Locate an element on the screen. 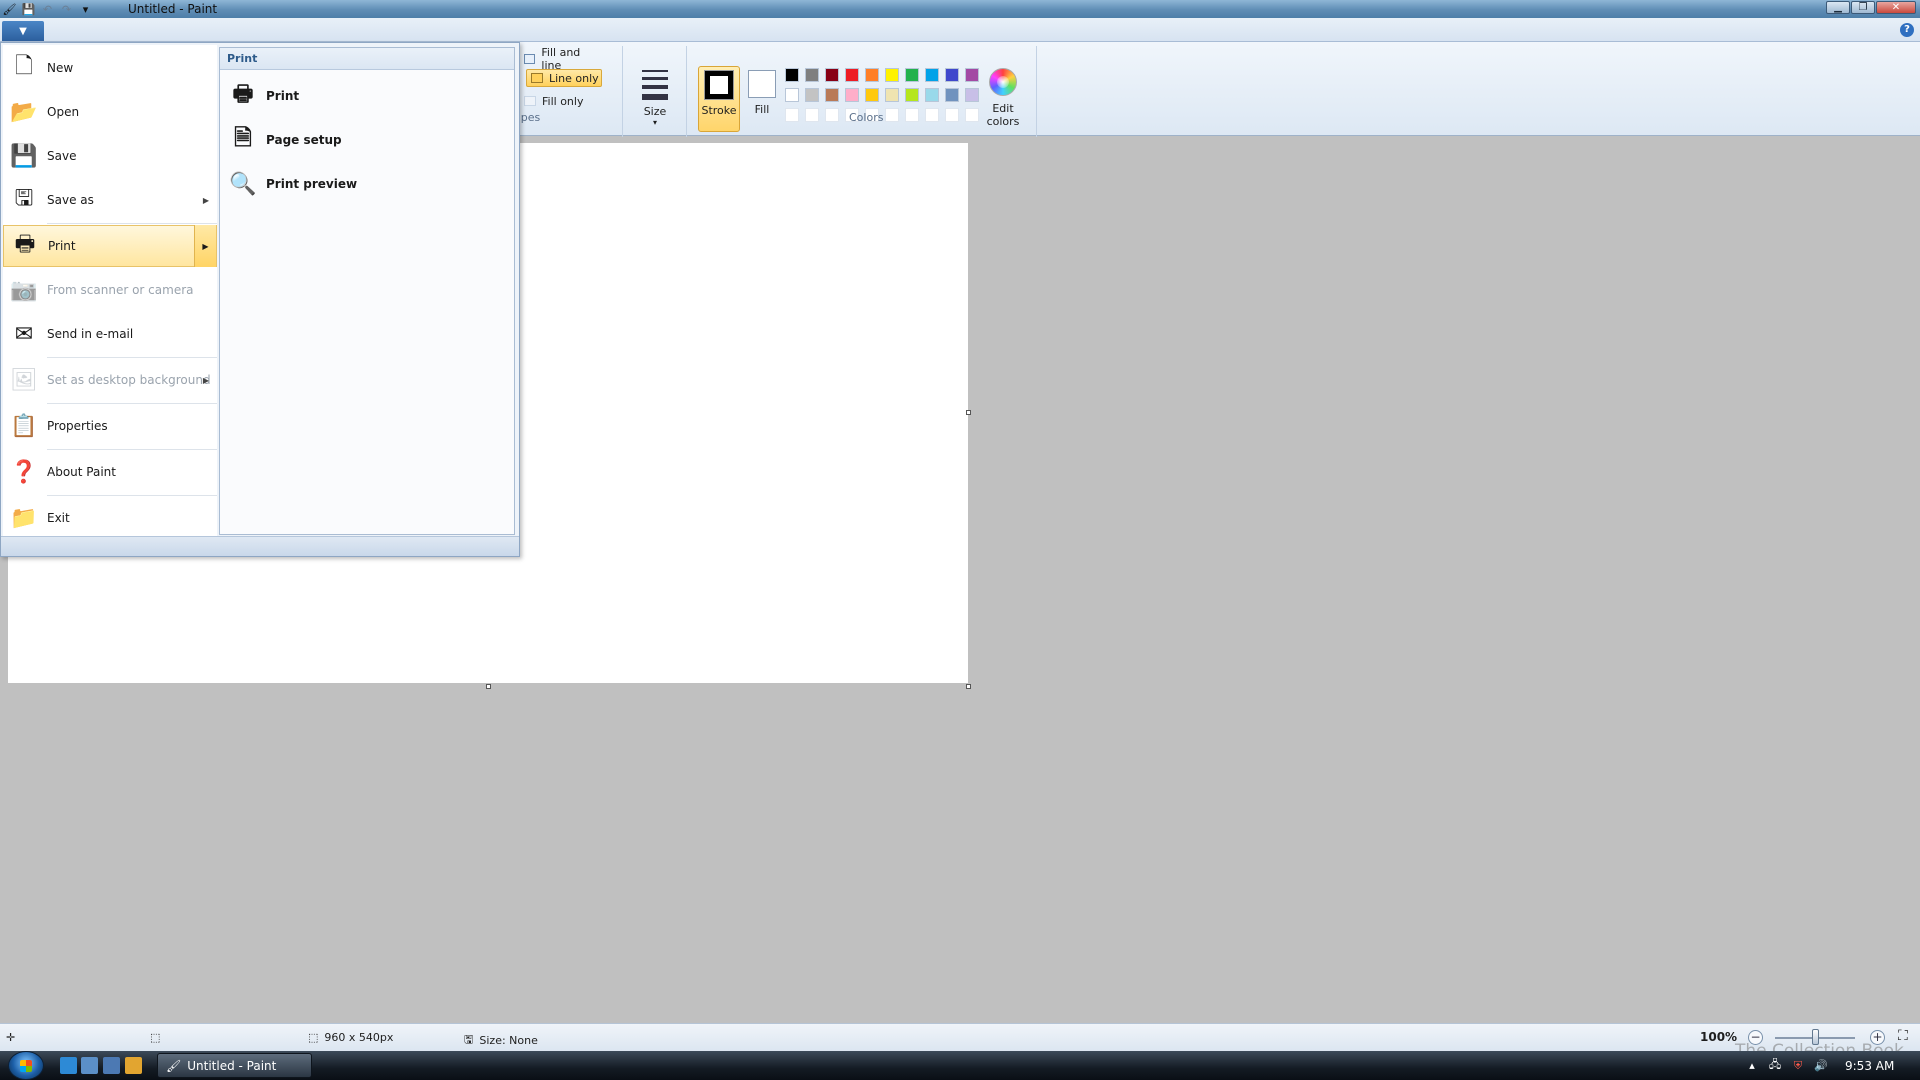 This screenshot has width=1920, height=1080. close-button: ✕ is located at coordinates (1896, 7).